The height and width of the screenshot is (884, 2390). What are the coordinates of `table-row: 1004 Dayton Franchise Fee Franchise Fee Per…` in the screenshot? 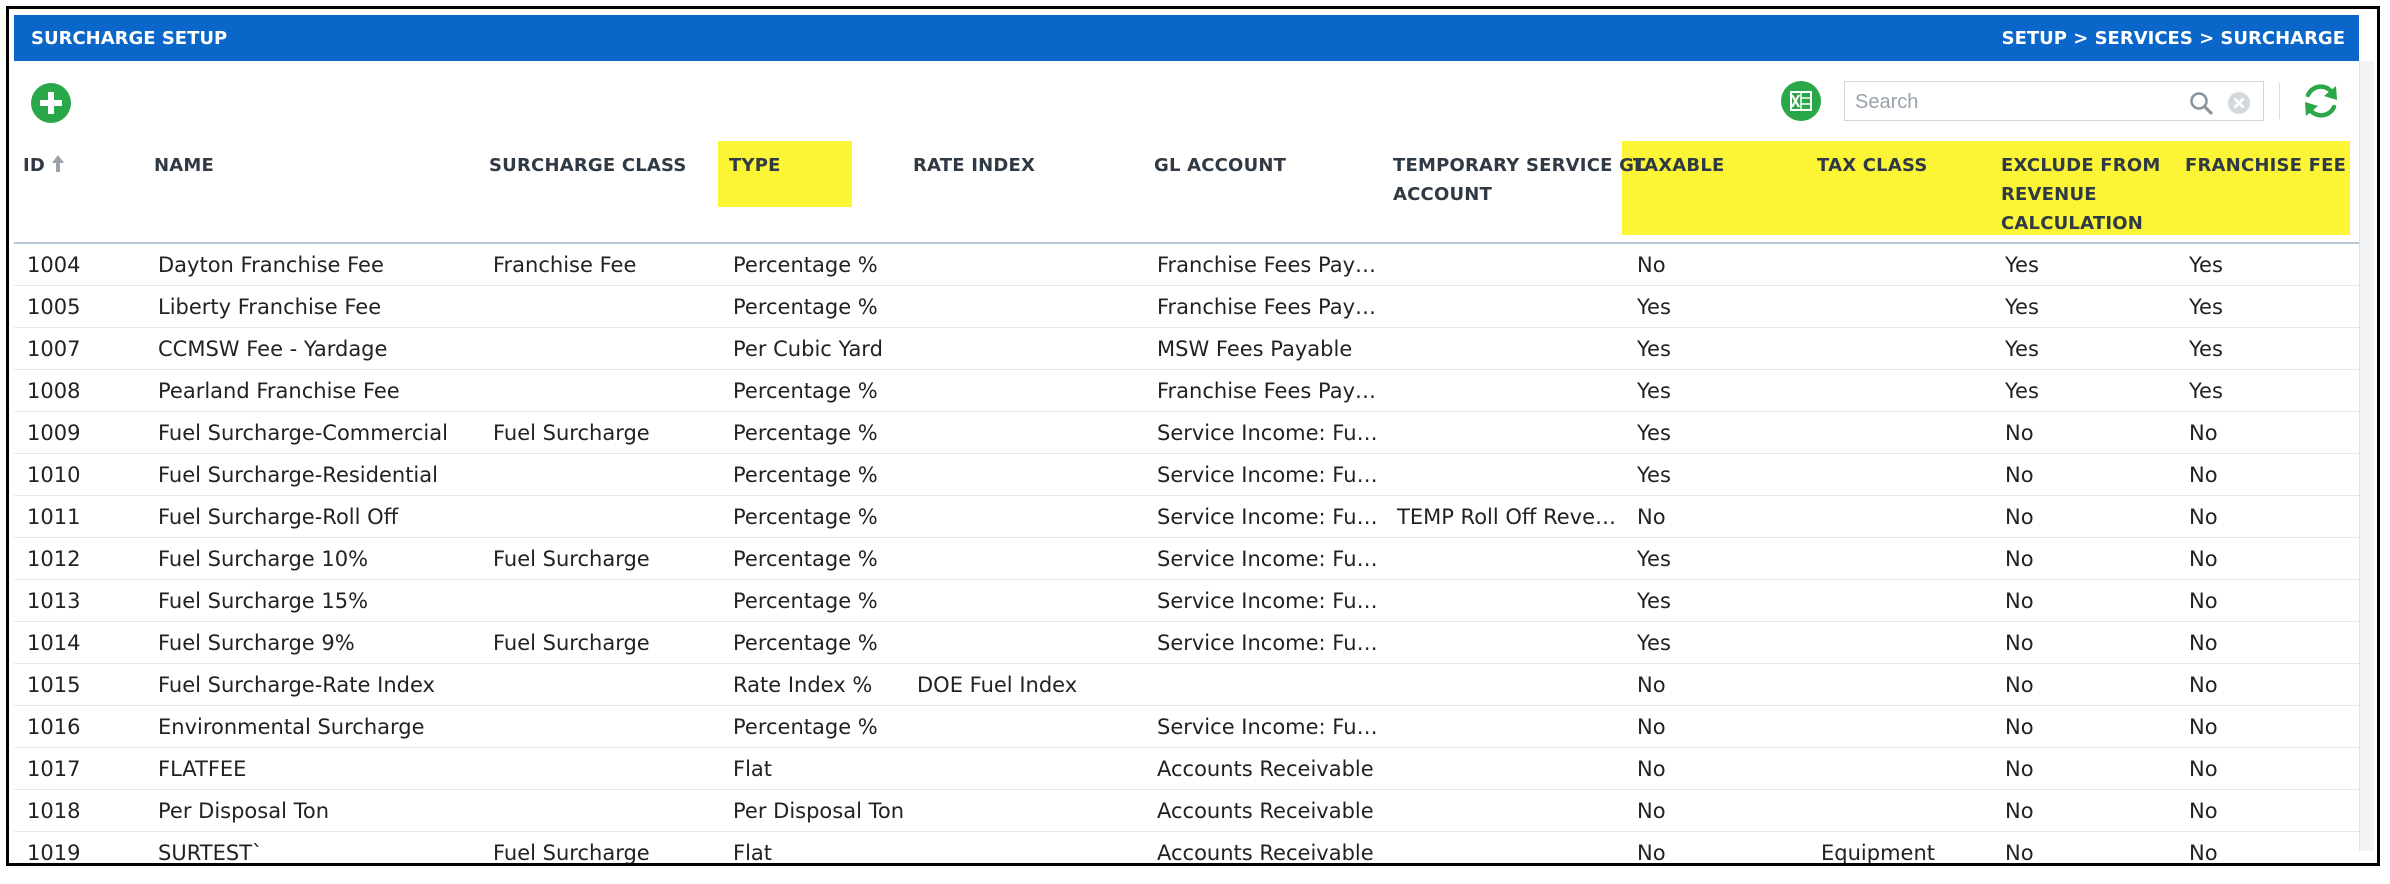 It's located at (1186, 265).